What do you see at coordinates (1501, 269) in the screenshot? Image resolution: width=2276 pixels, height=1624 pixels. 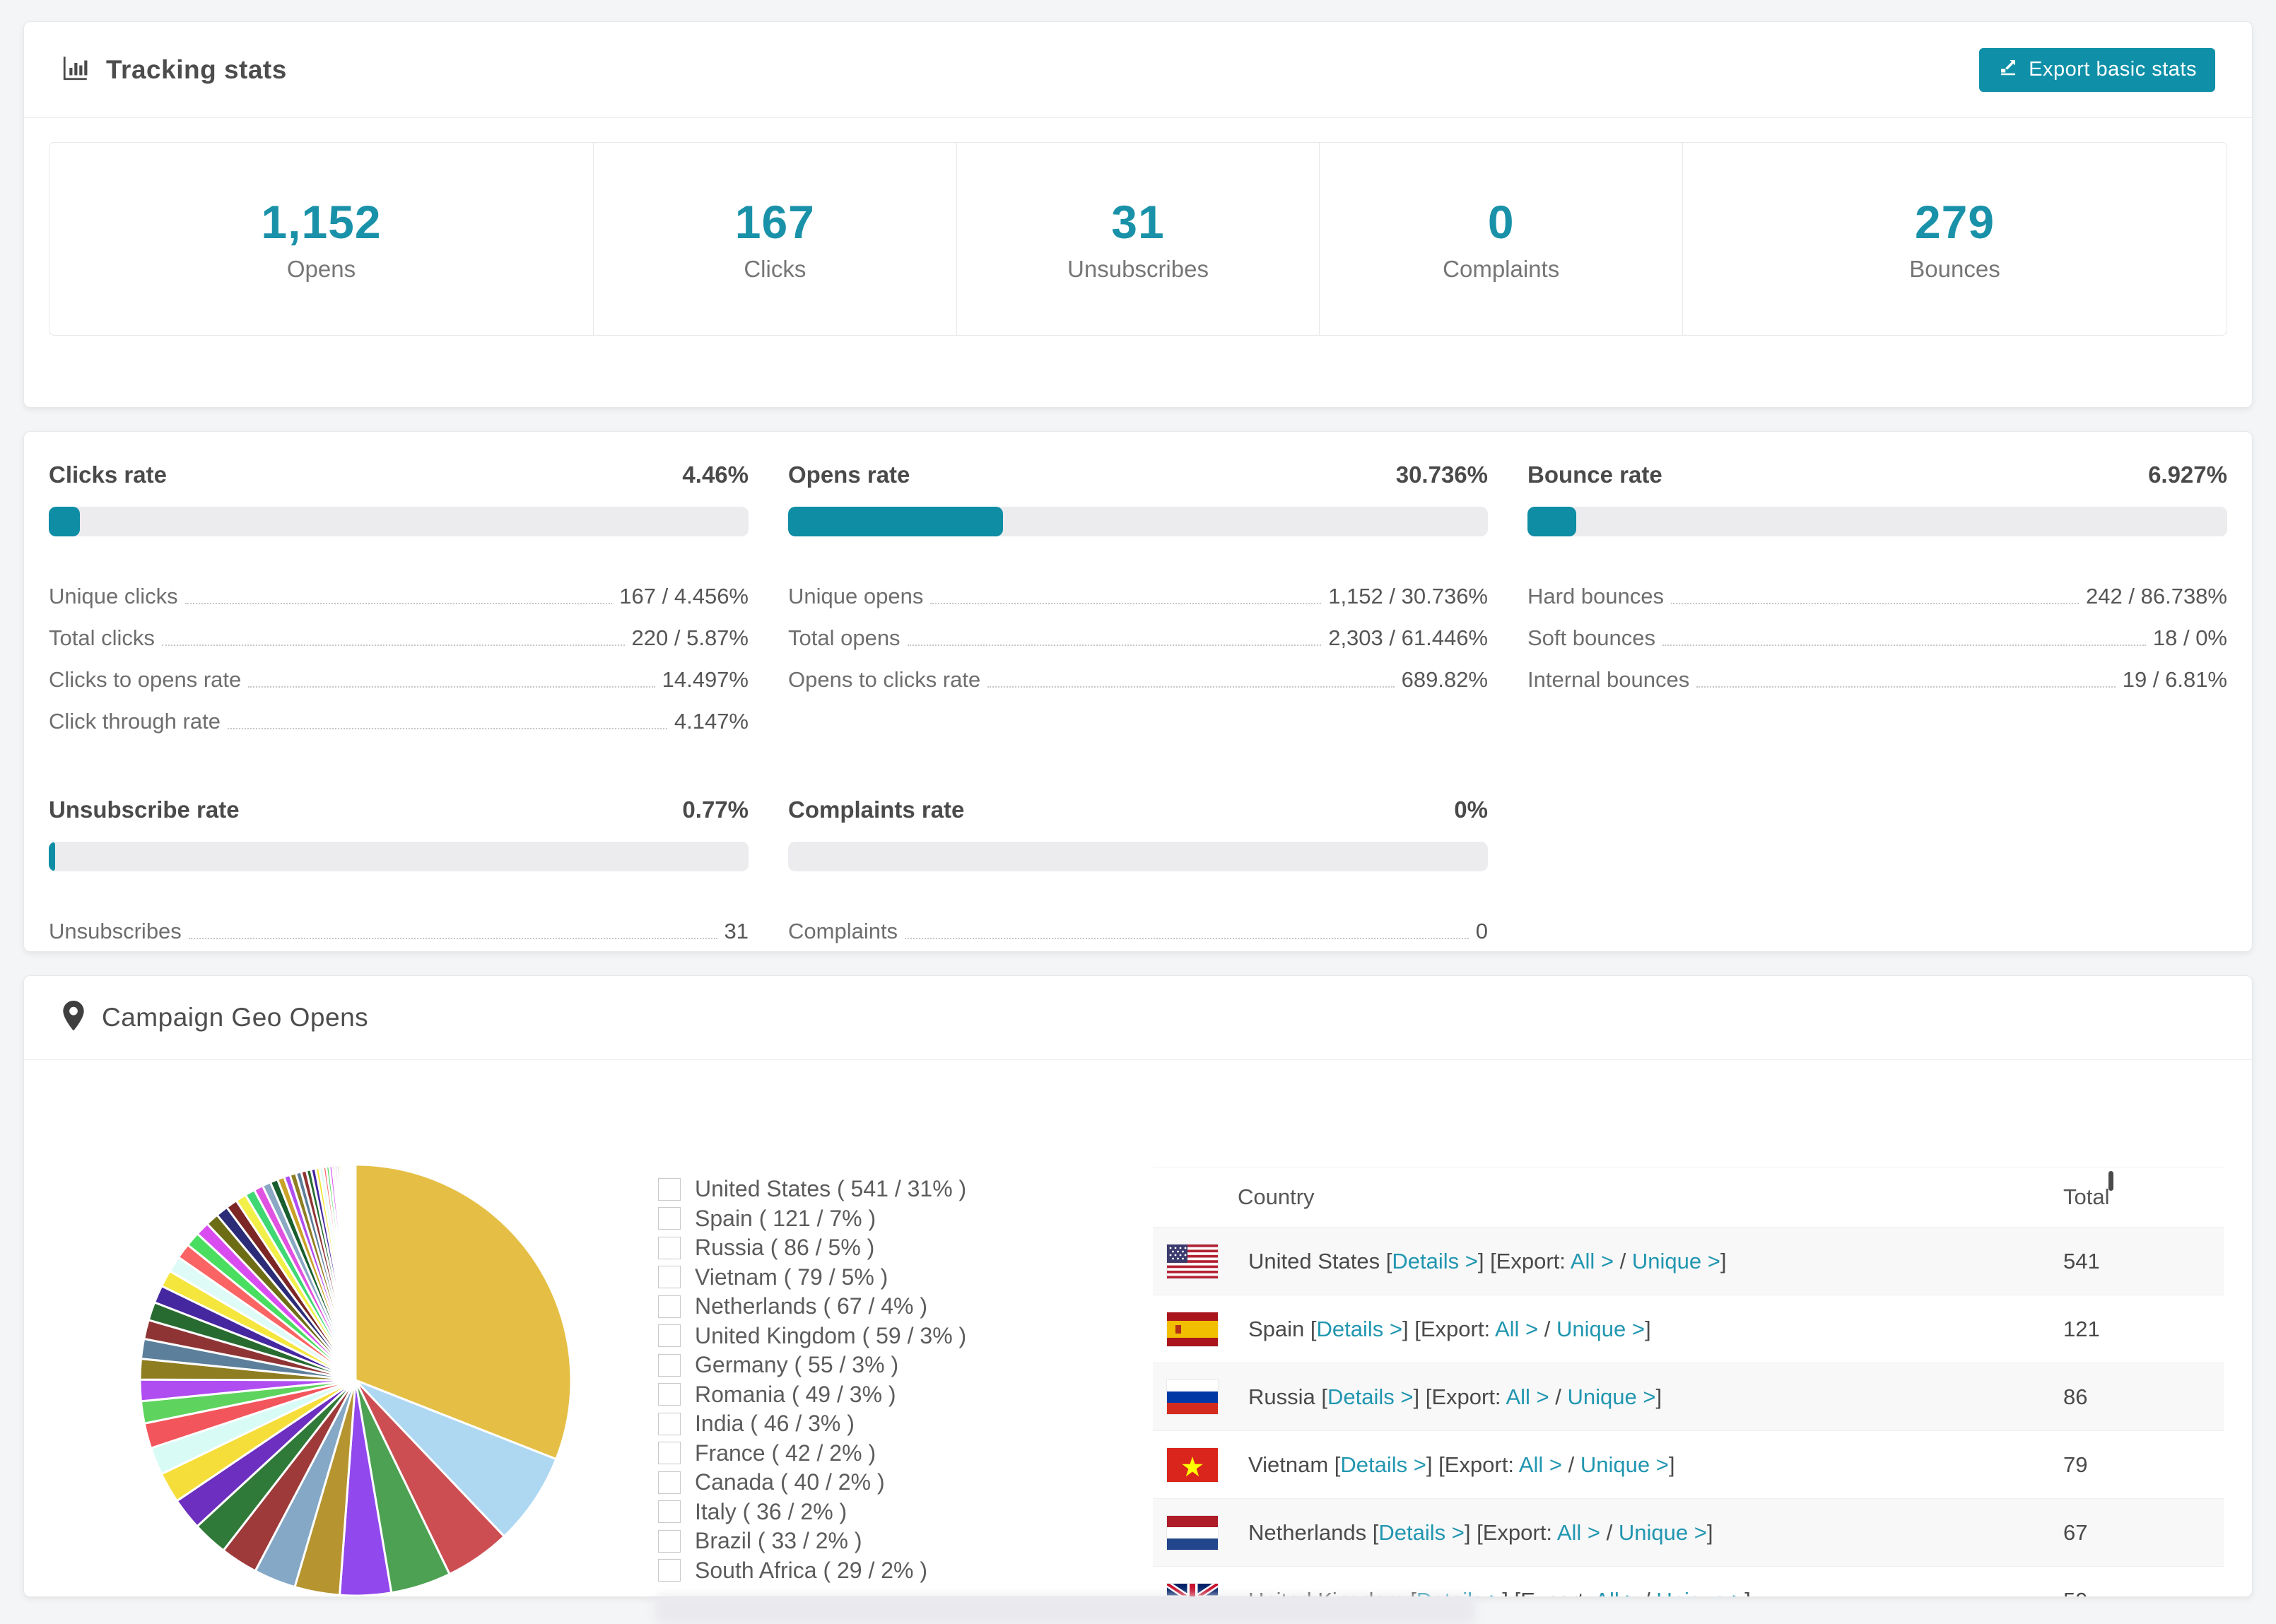 I see `stat-label: Complaints` at bounding box center [1501, 269].